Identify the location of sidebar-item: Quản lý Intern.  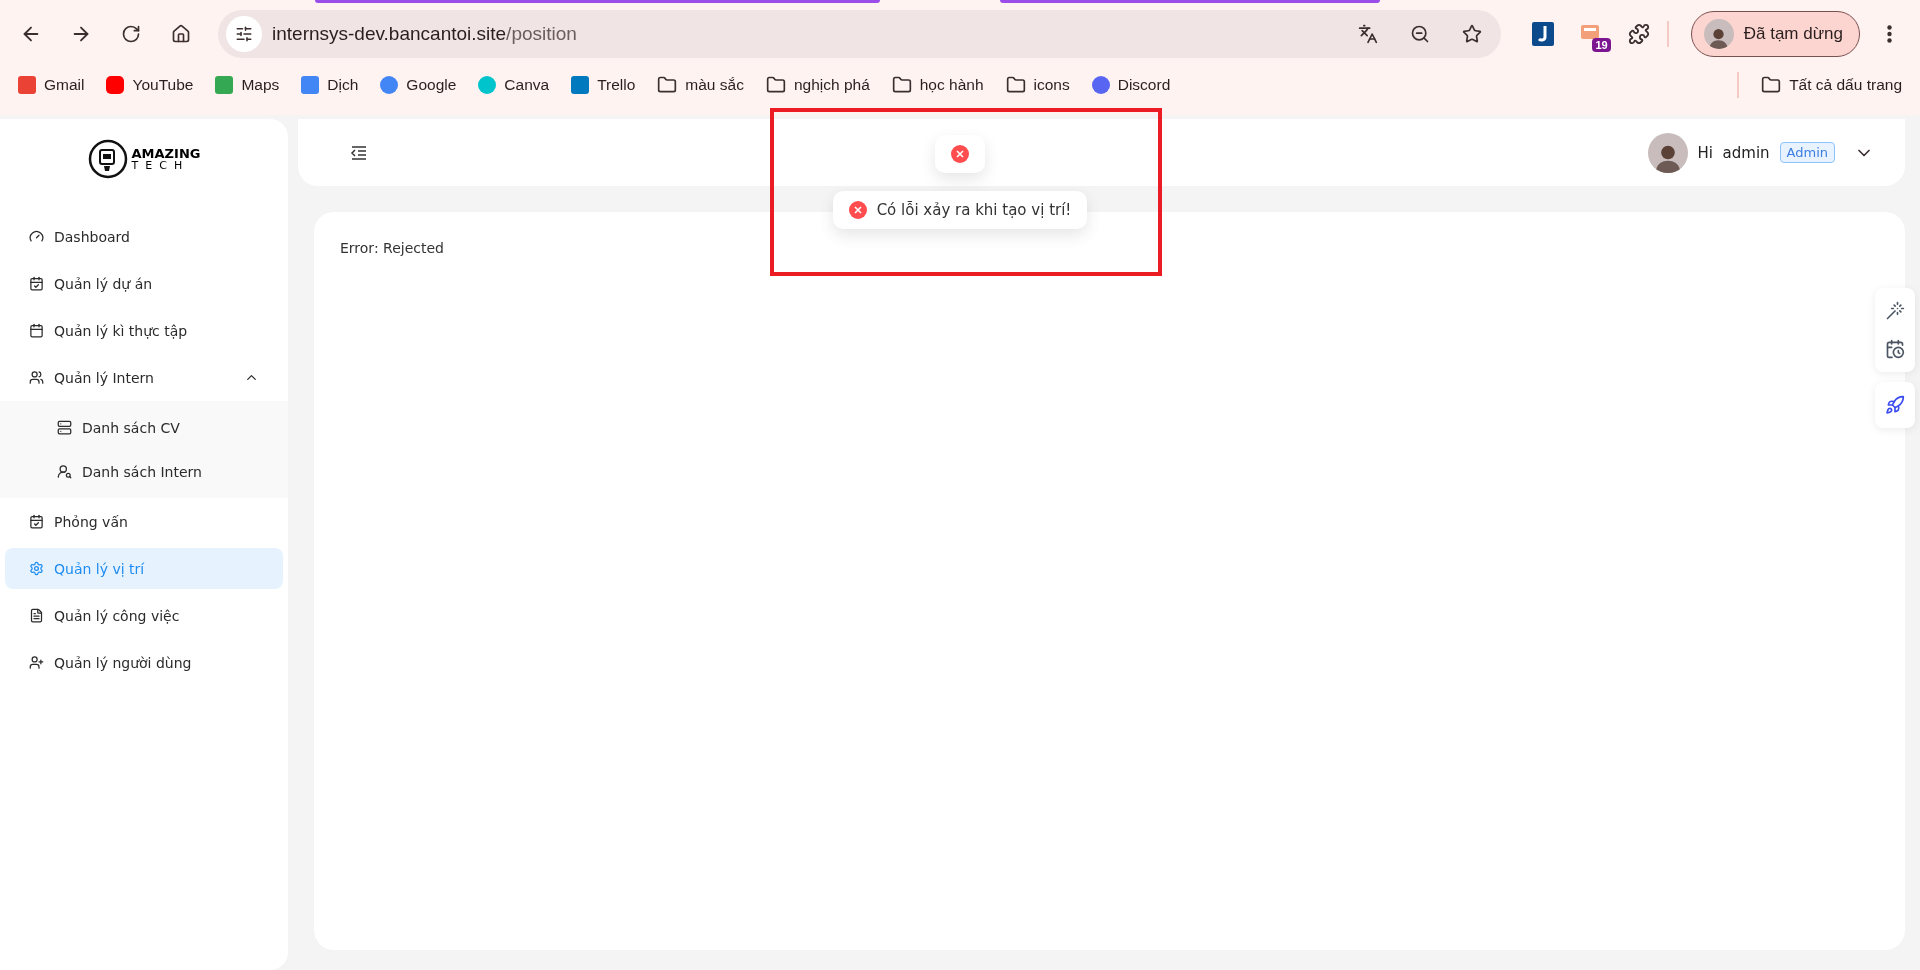
(144, 377).